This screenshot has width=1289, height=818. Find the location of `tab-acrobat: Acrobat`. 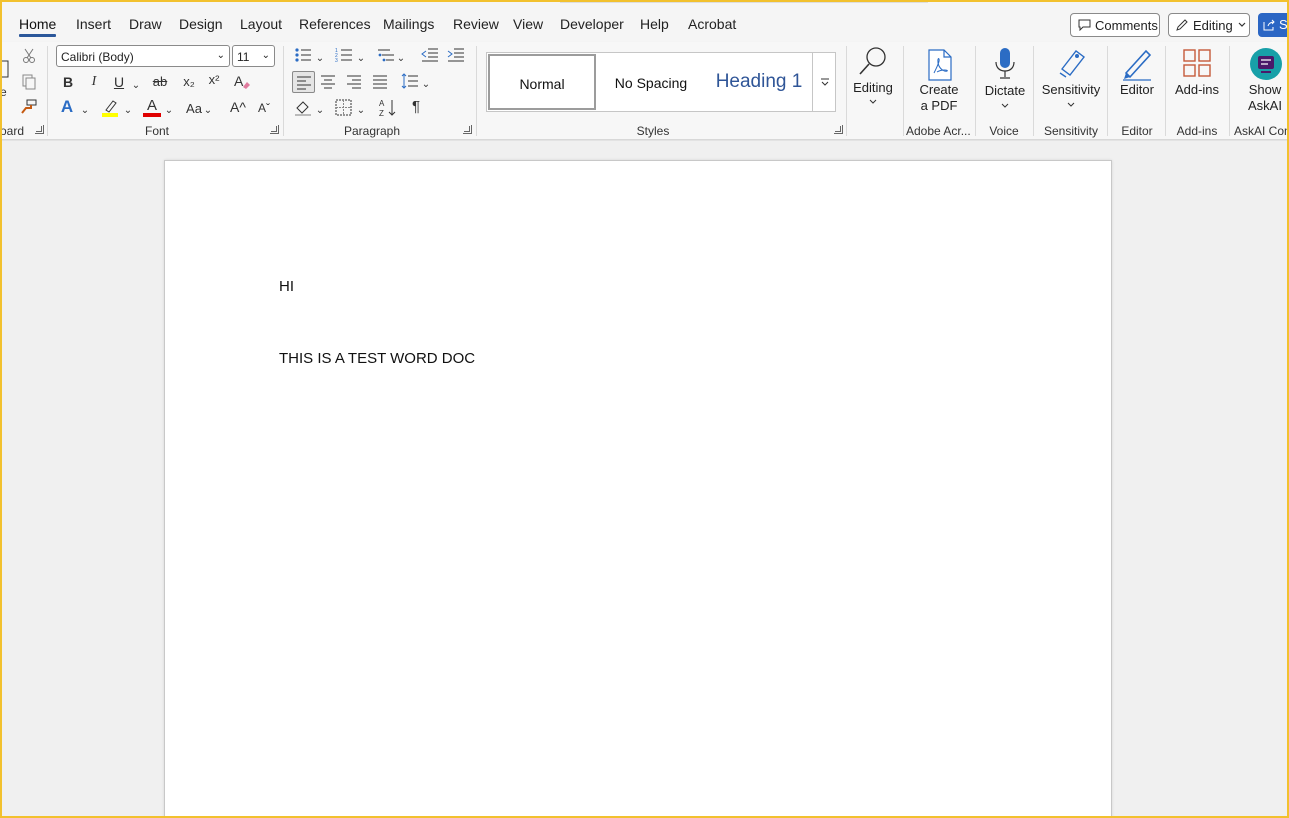

tab-acrobat: Acrobat is located at coordinates (712, 24).